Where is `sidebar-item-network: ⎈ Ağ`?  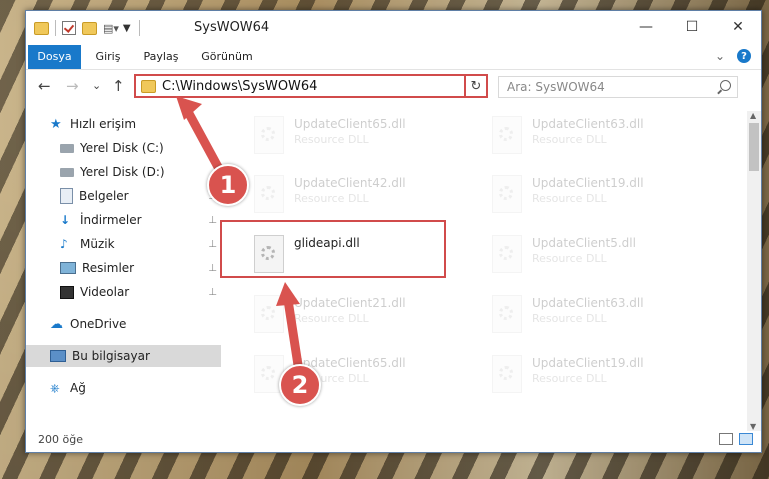 sidebar-item-network: ⎈ Ağ is located at coordinates (135, 388).